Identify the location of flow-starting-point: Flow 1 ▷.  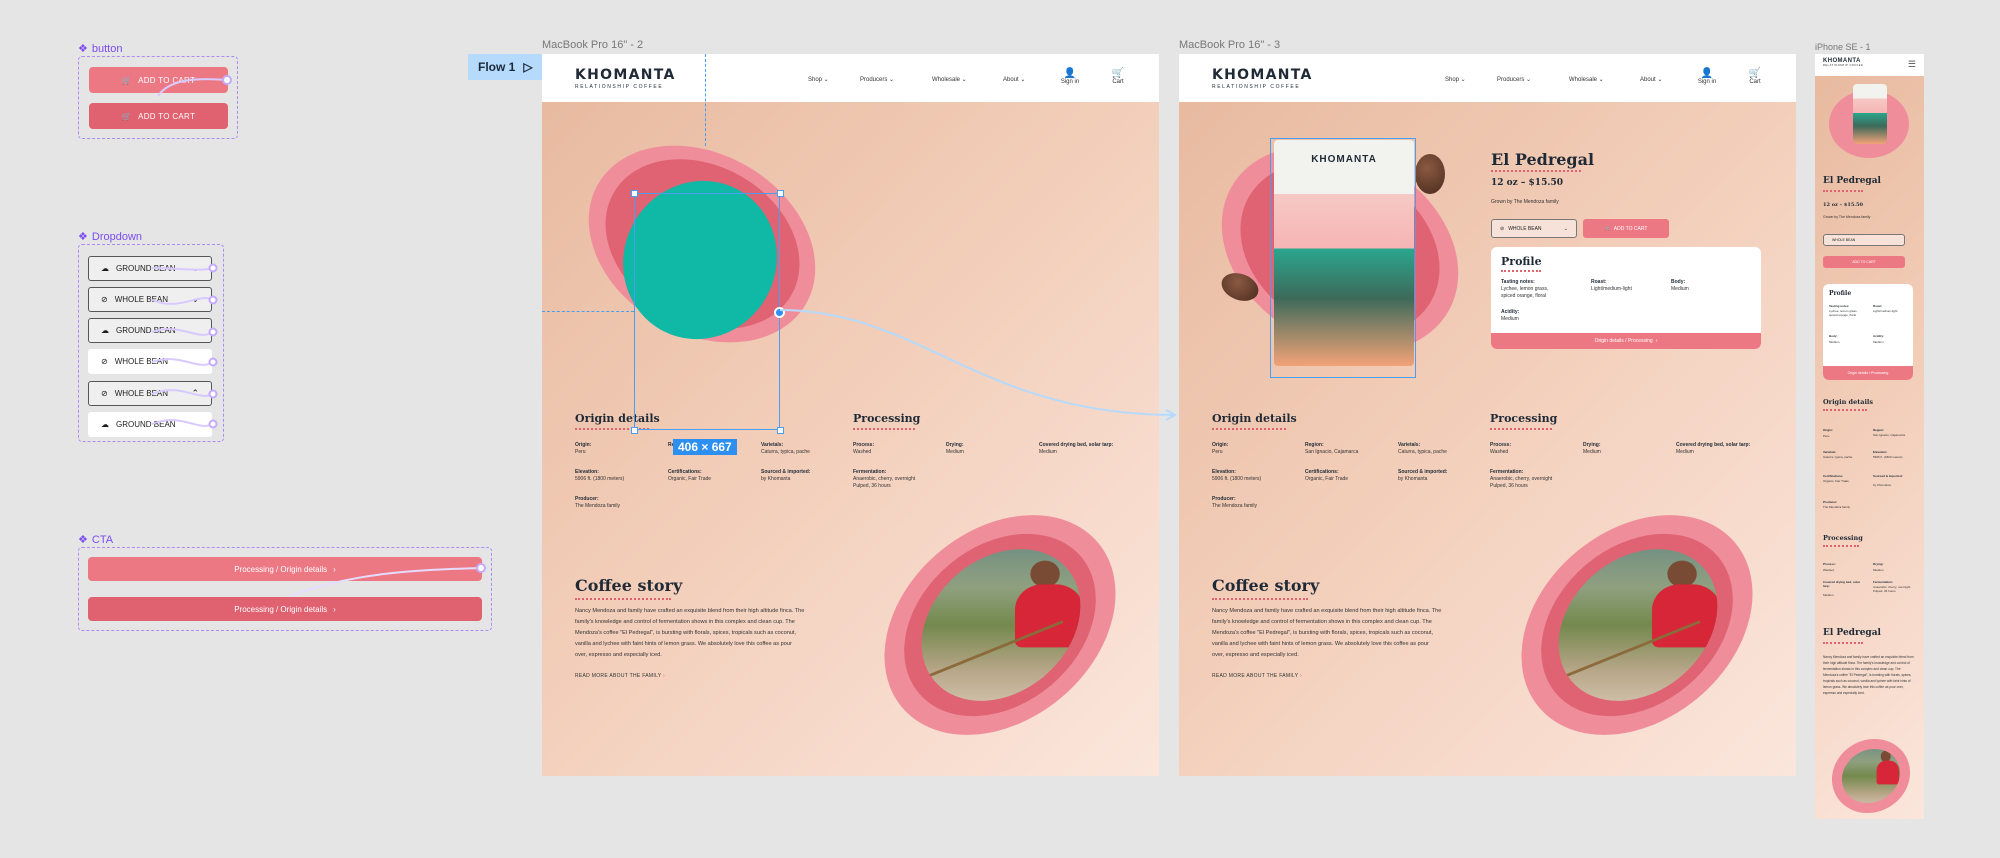
(505, 67).